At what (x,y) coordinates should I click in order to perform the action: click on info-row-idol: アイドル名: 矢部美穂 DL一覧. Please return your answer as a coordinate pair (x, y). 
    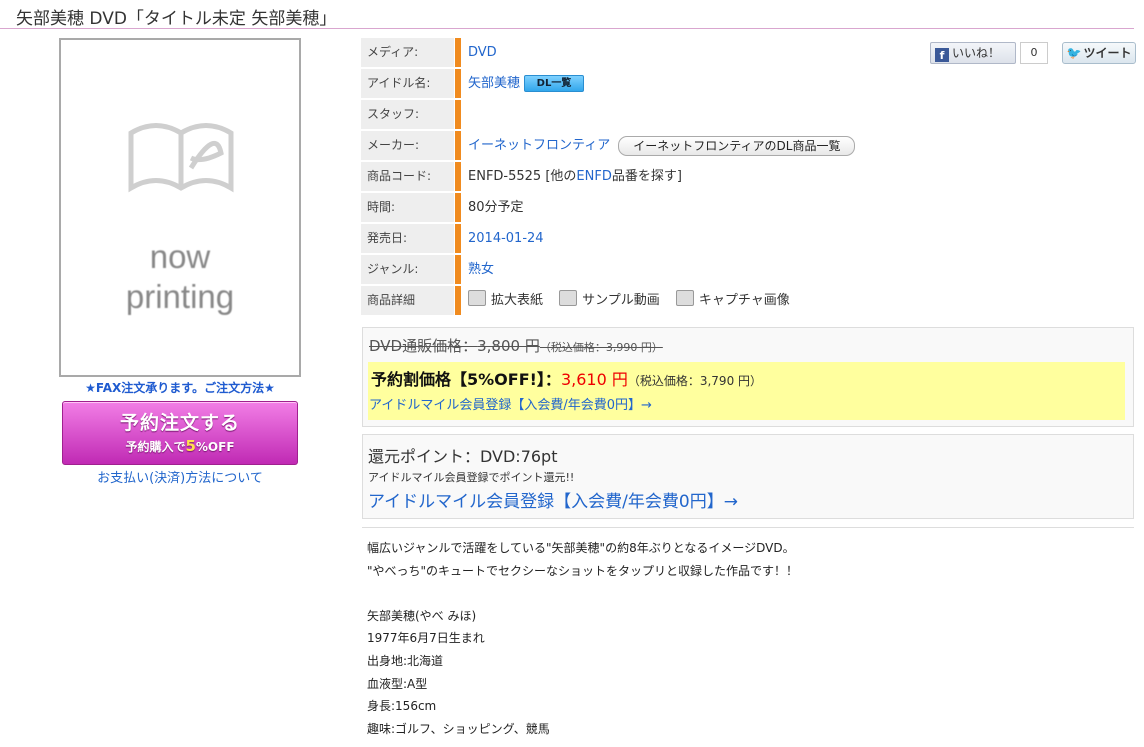
    Looking at the image, I should click on (571, 83).